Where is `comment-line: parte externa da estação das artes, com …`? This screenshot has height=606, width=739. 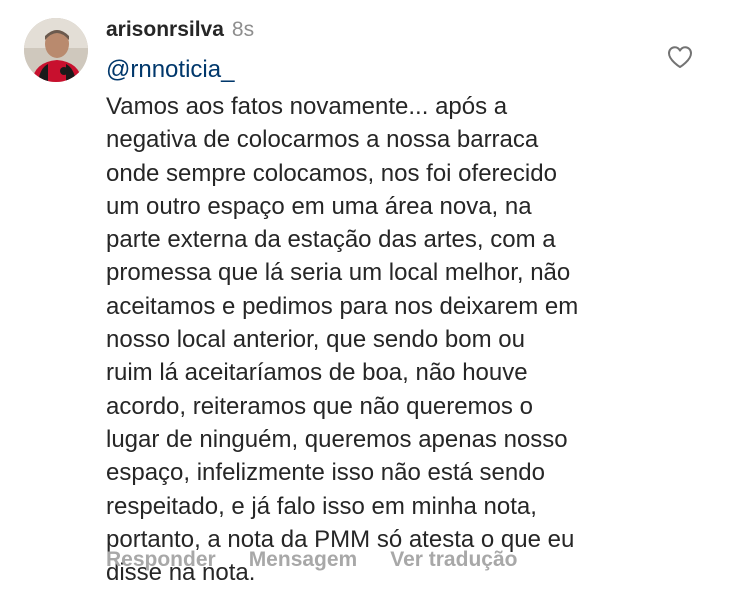
comment-line: parte externa da estação das artes, com … is located at coordinates (331, 240).